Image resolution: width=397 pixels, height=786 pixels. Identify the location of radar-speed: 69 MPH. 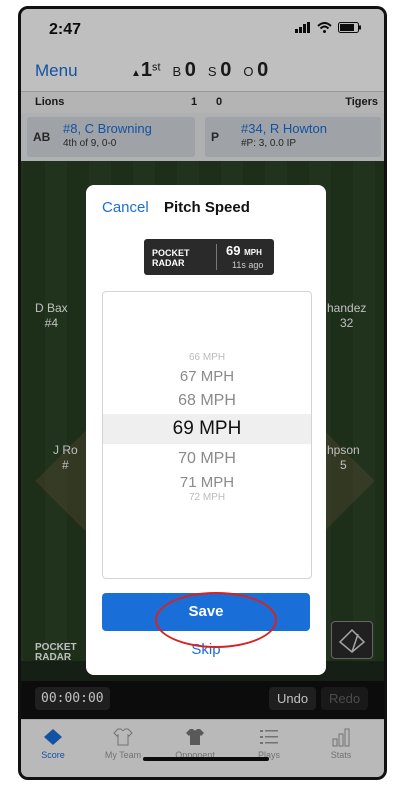
(244, 250).